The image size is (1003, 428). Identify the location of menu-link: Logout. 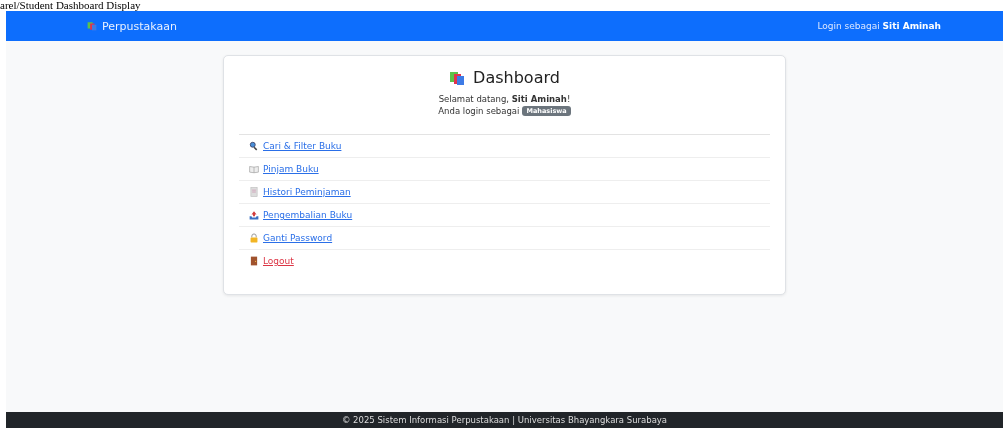
(271, 261).